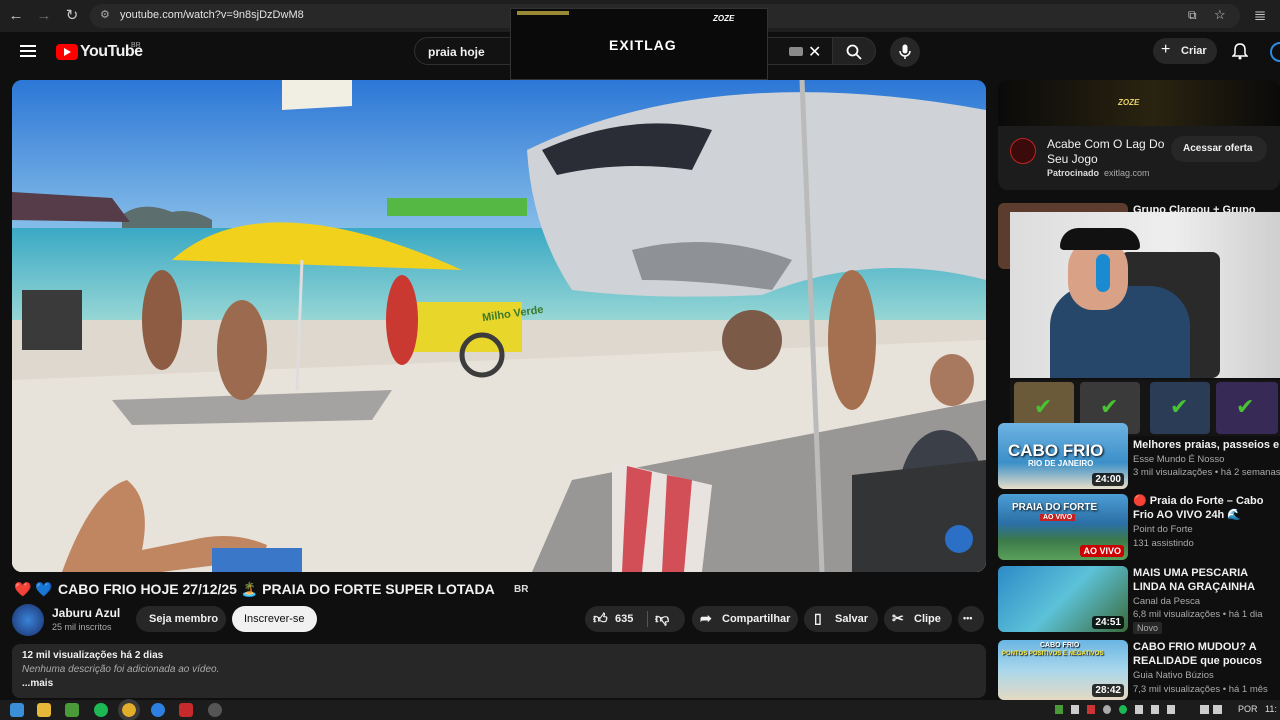  I want to click on system-status-icons, so click(1215, 710).